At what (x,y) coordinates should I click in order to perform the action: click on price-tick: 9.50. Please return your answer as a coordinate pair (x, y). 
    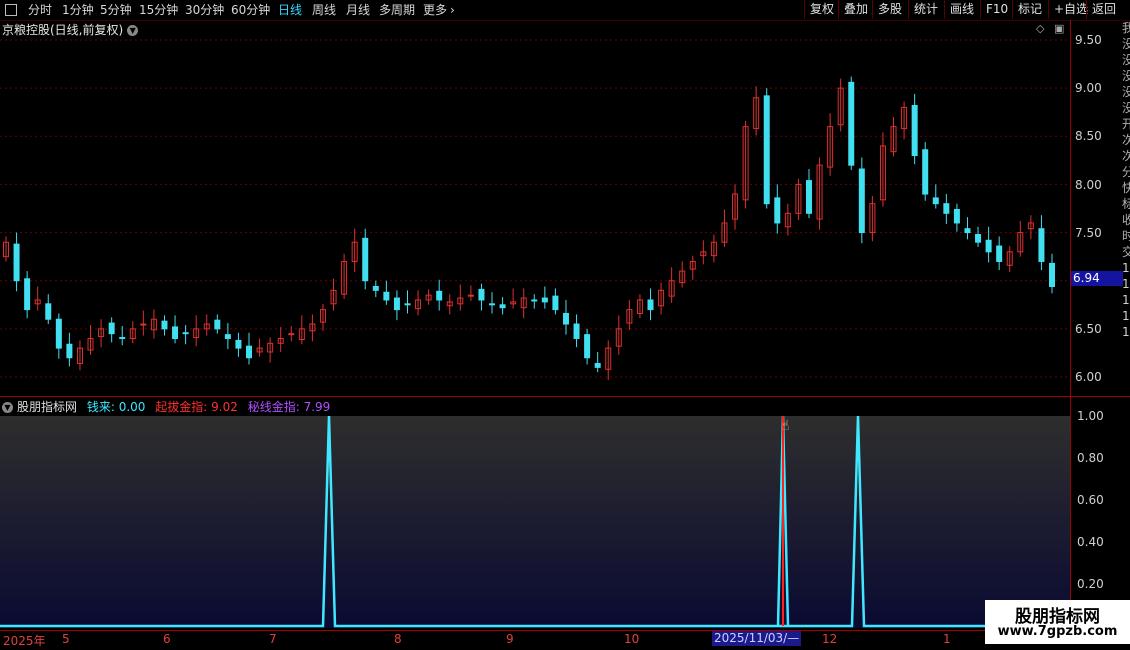
    Looking at the image, I should click on (1088, 40).